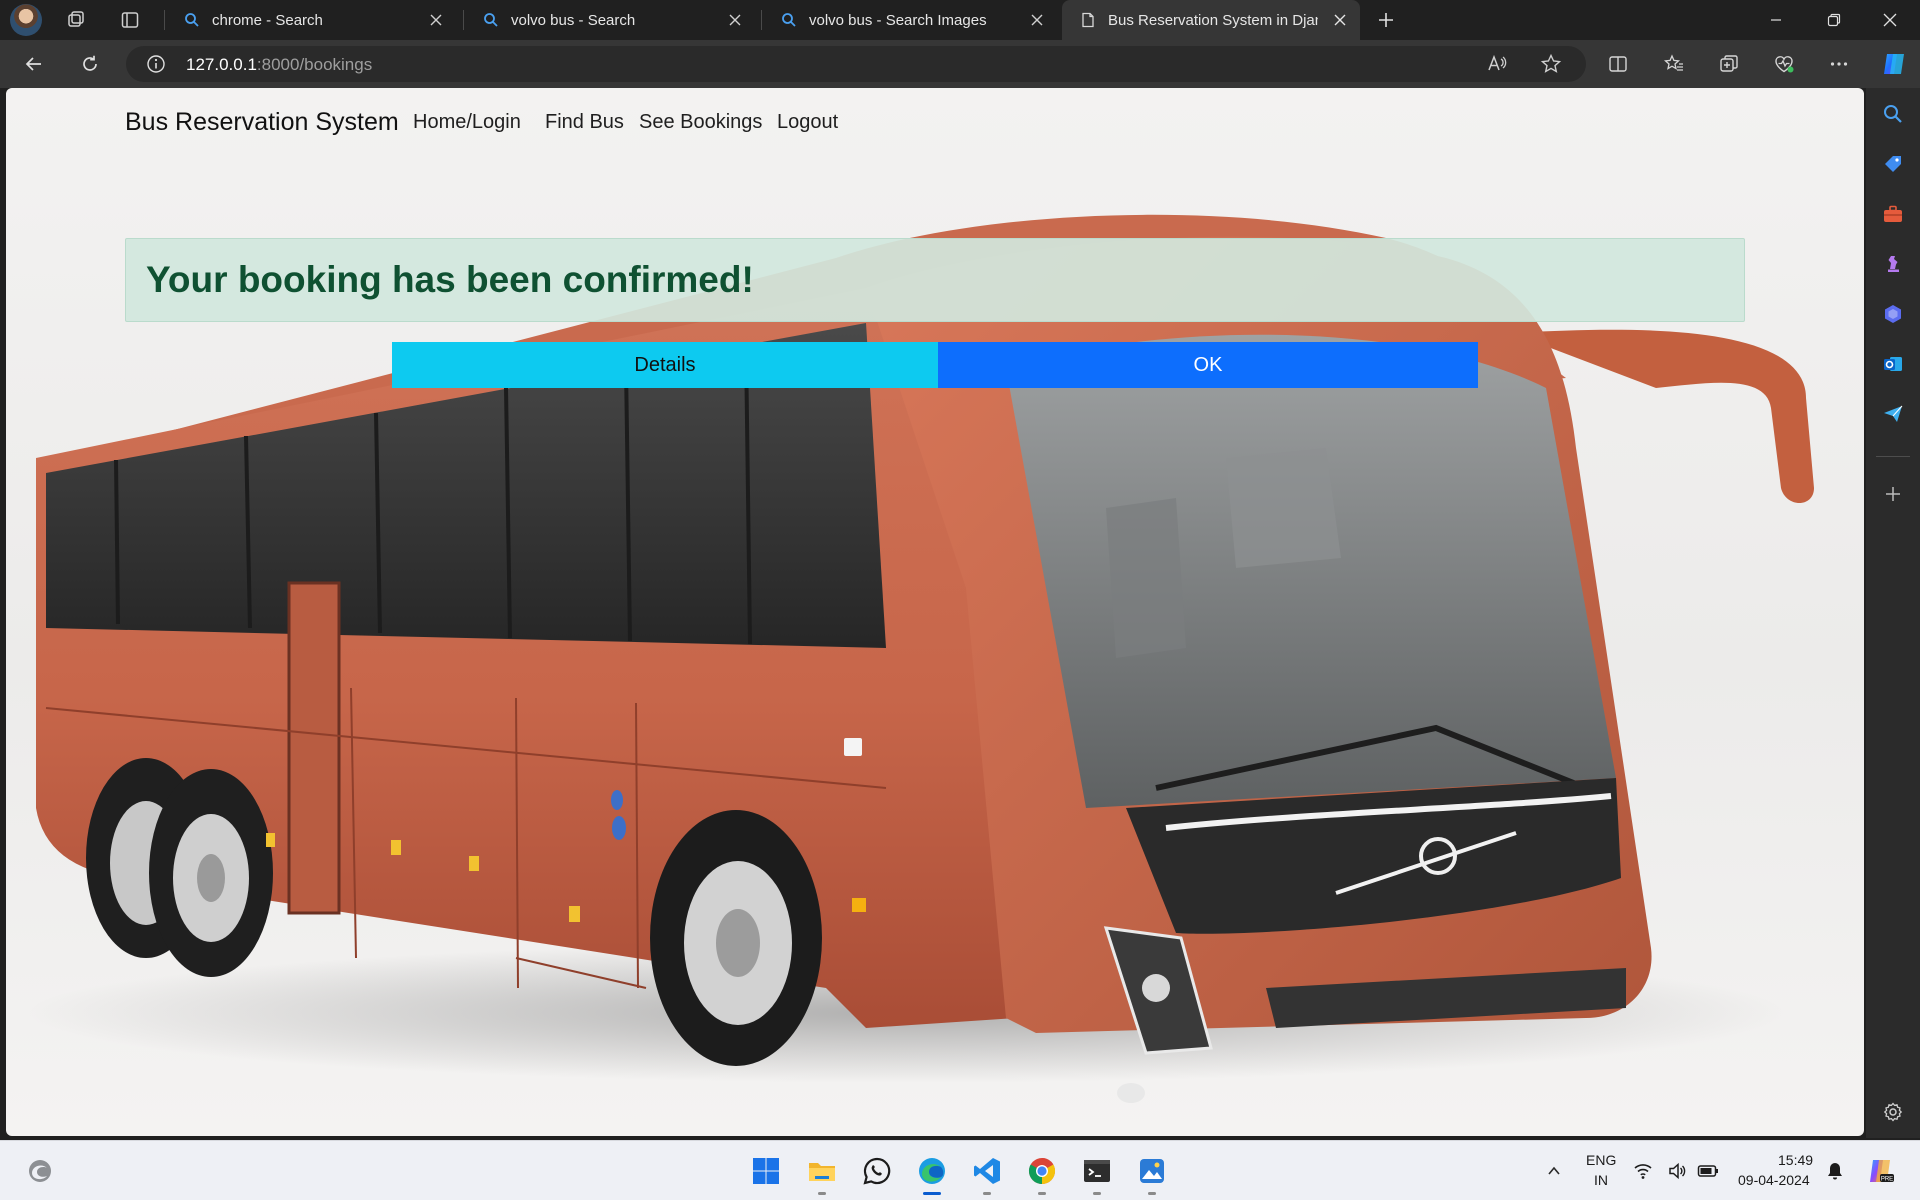 The height and width of the screenshot is (1200, 1920). What do you see at coordinates (935, 280) in the screenshot?
I see `booking-confirmed-alert: Your booking has been confirmed!` at bounding box center [935, 280].